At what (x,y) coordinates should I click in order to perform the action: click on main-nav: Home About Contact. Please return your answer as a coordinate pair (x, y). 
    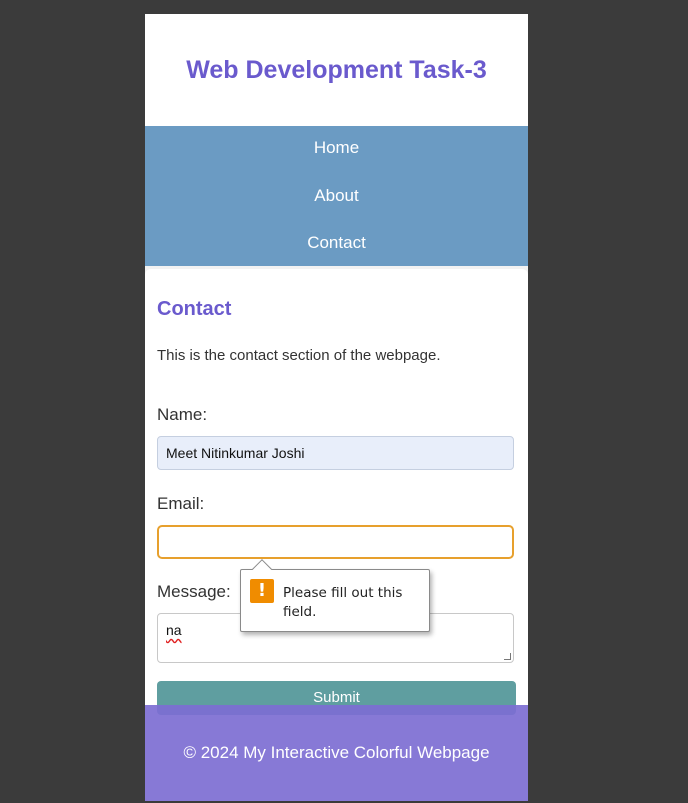
    Looking at the image, I should click on (336, 196).